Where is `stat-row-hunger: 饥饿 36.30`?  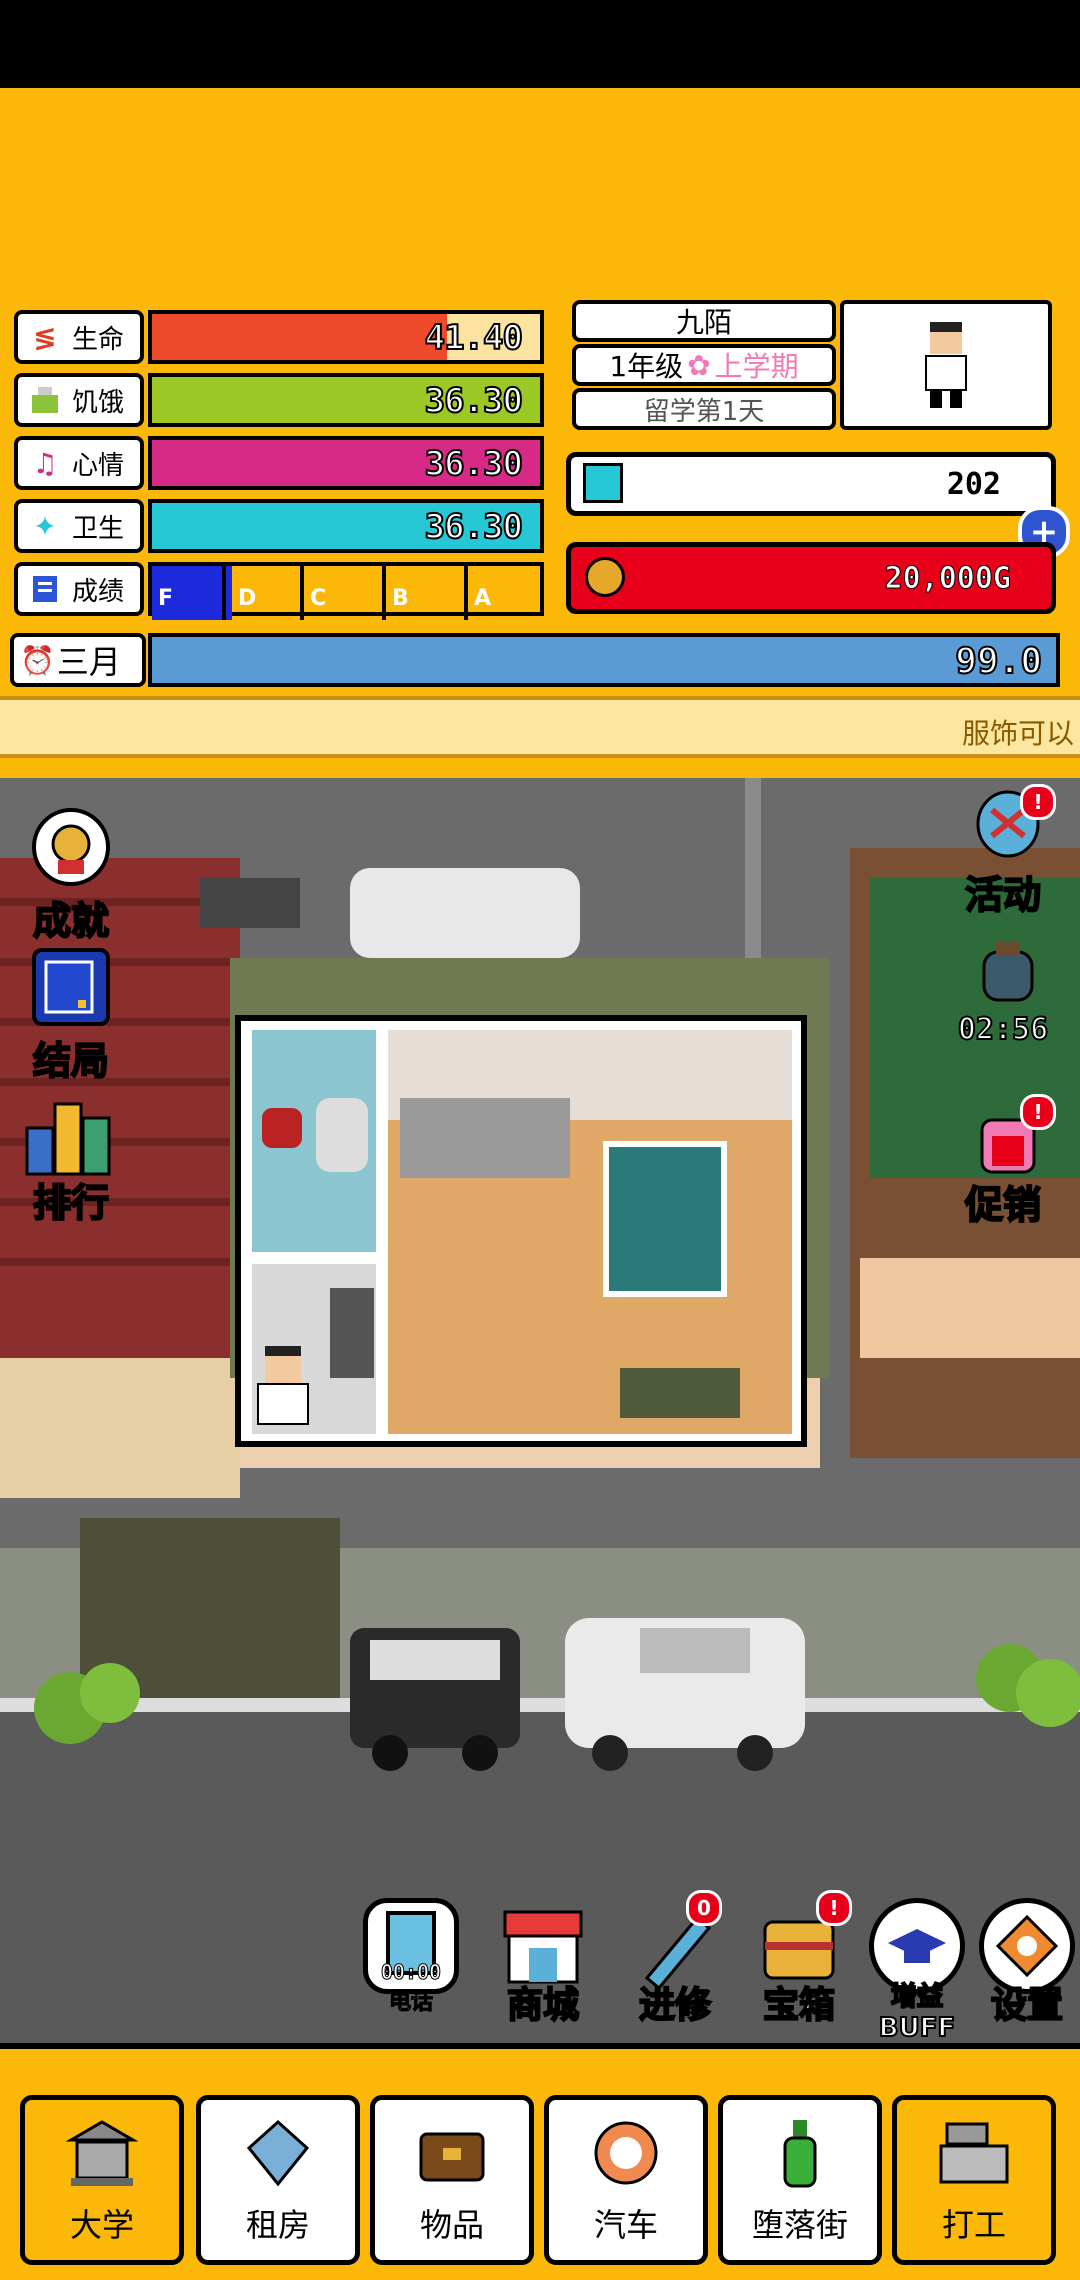 stat-row-hunger: 饥饿 36.30 is located at coordinates (279, 402).